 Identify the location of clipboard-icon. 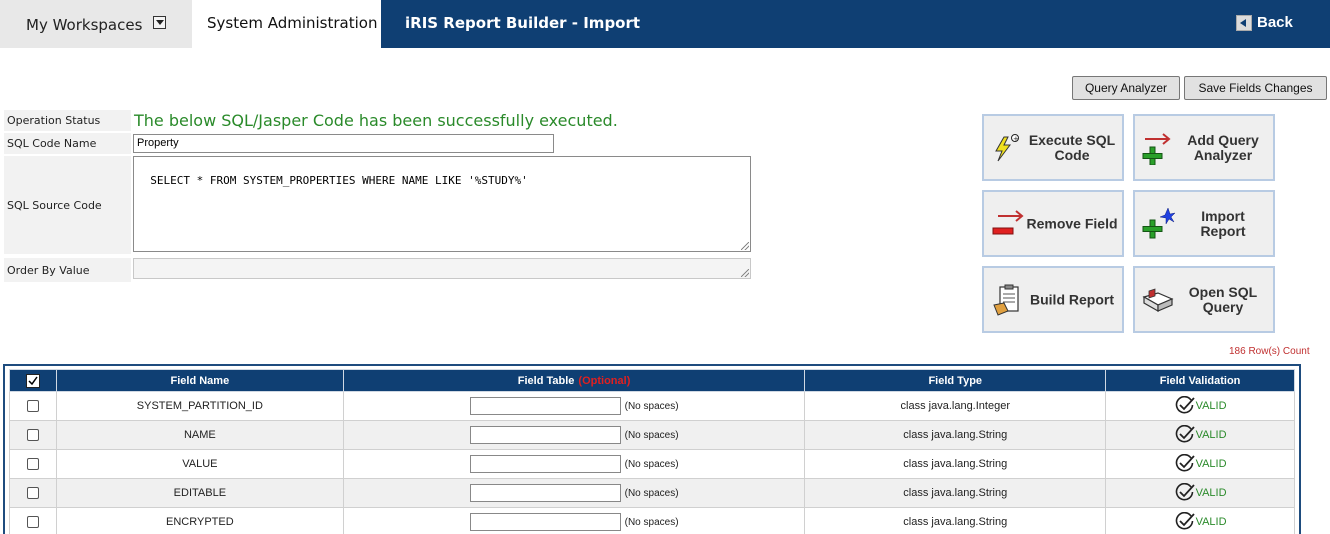
(1007, 300).